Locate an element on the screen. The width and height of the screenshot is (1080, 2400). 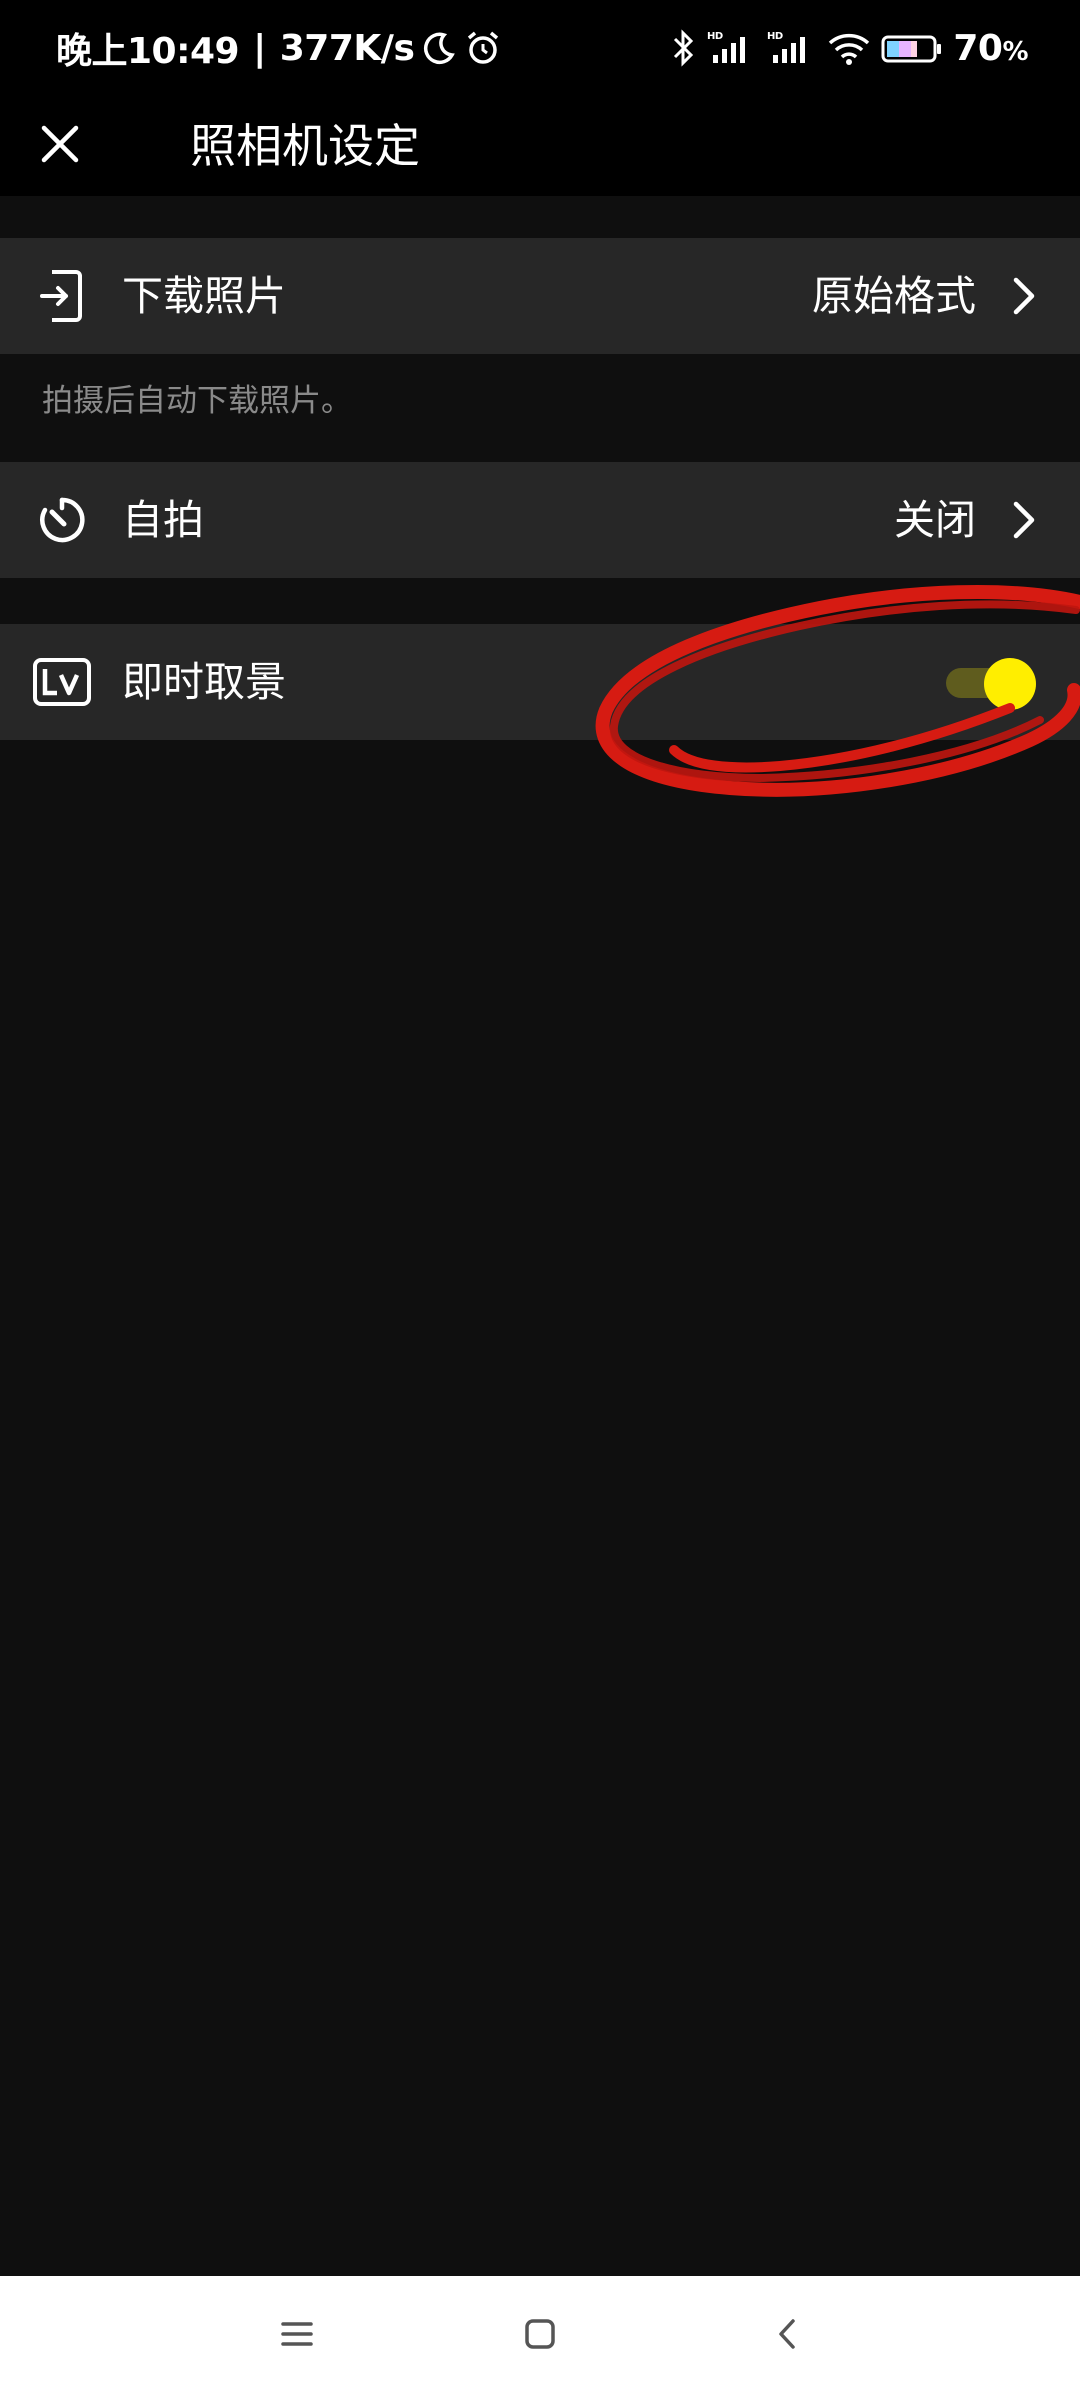
live-view-label: 即时取景 is located at coordinates (204, 682).